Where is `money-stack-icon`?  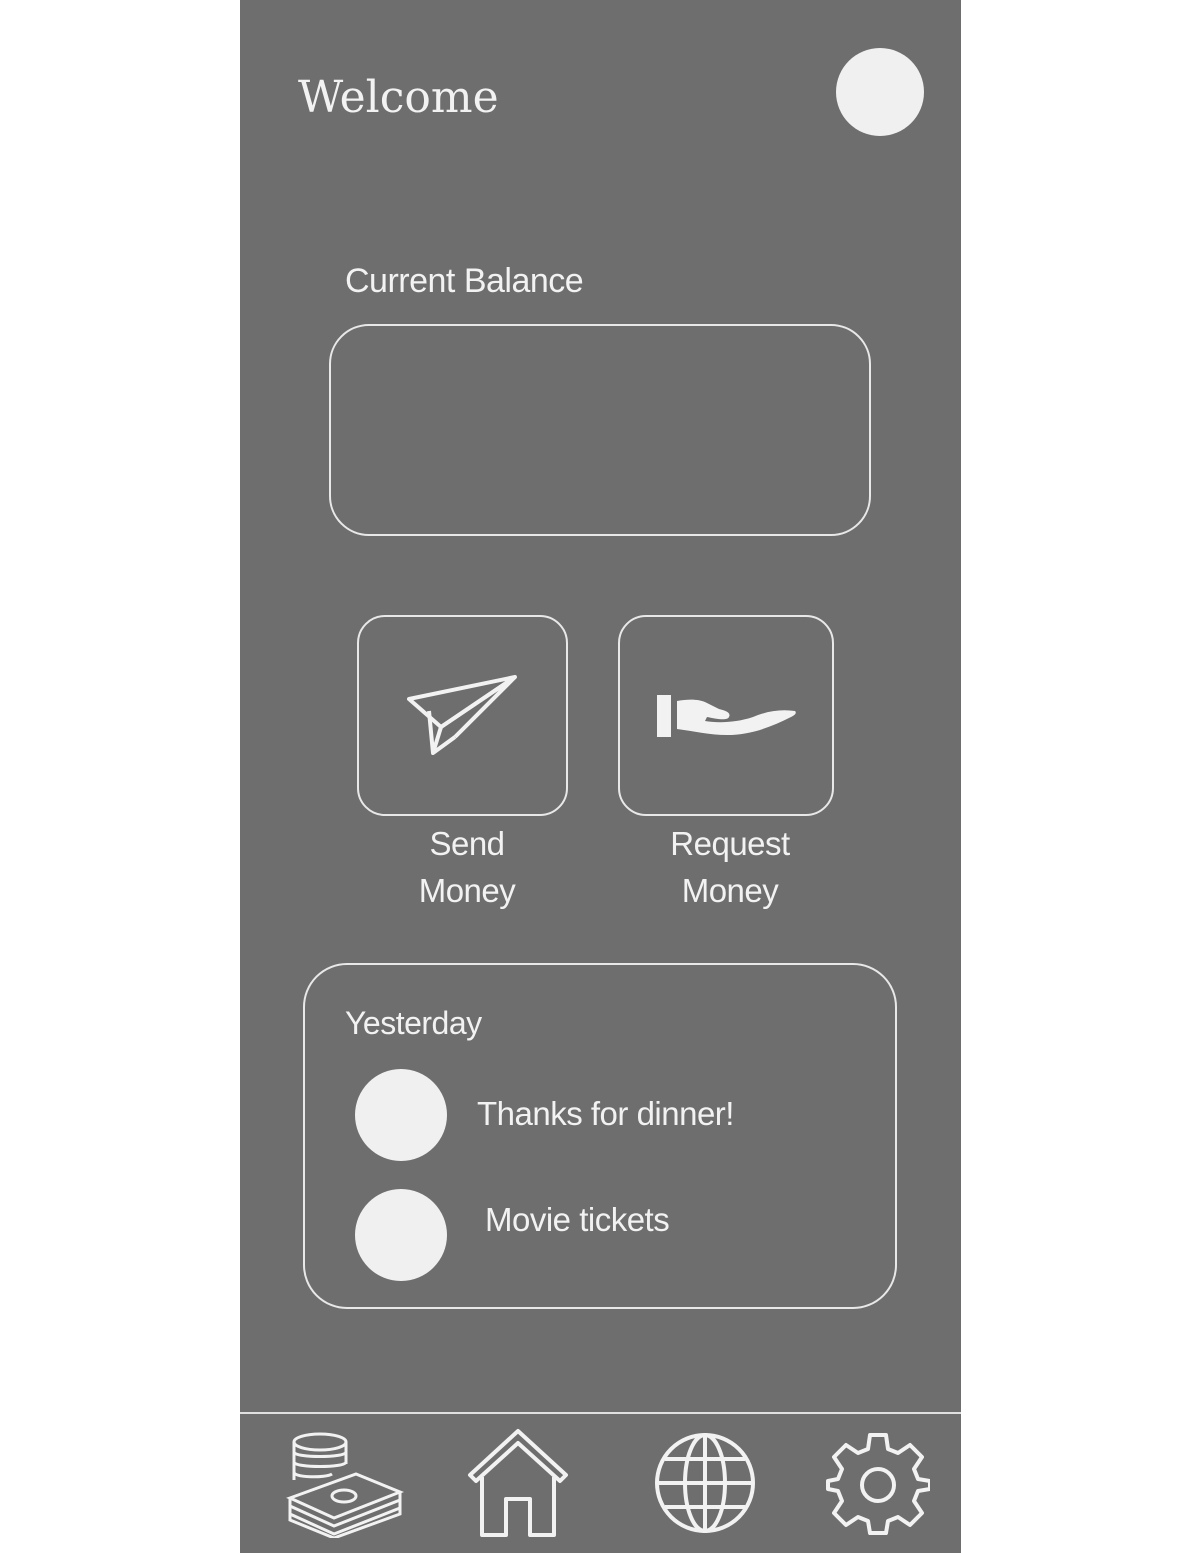
money-stack-icon is located at coordinates (345, 1483).